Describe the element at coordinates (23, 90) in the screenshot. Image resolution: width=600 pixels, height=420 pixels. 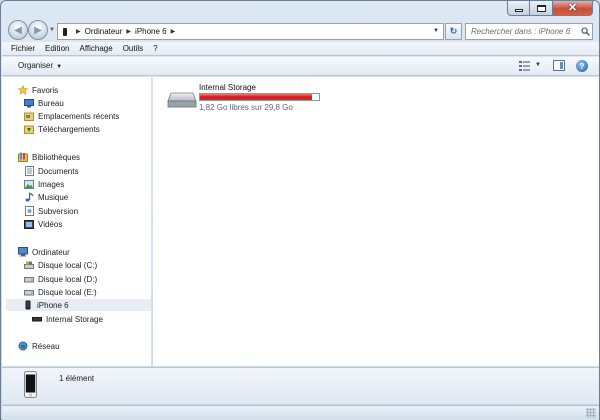
I see `star-icon` at that location.